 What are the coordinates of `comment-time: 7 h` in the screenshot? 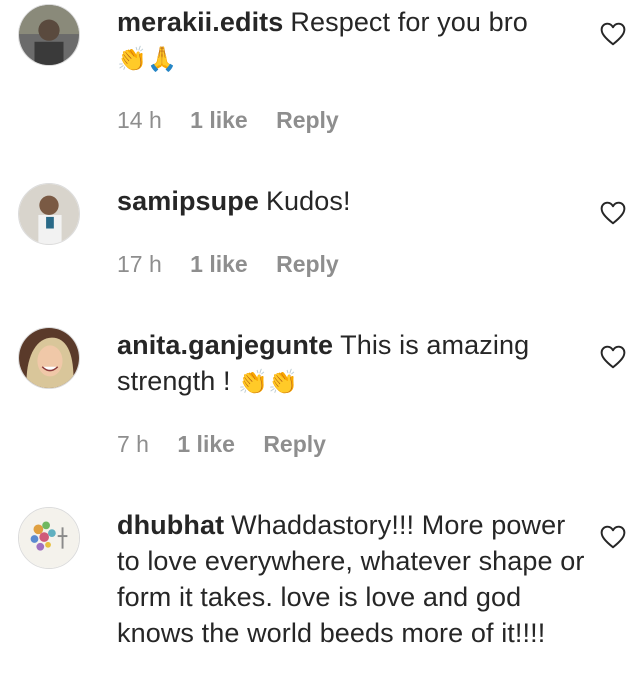 It's located at (133, 444).